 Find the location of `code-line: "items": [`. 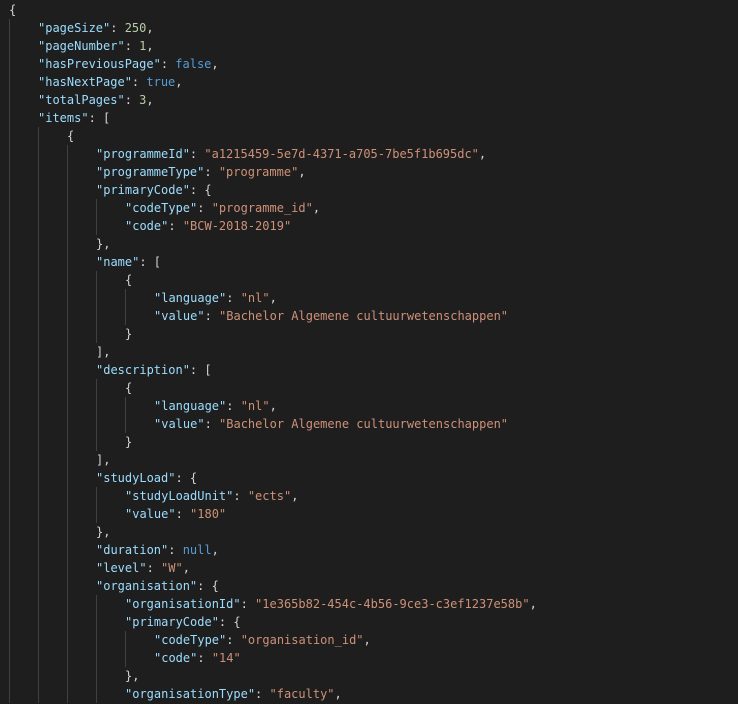

code-line: "items": [ is located at coordinates (74, 118).